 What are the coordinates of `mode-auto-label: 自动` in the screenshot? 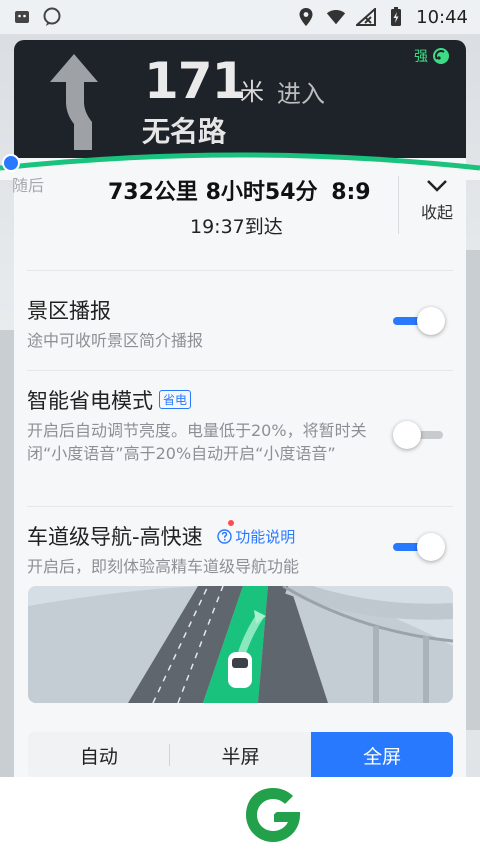 It's located at (98, 756).